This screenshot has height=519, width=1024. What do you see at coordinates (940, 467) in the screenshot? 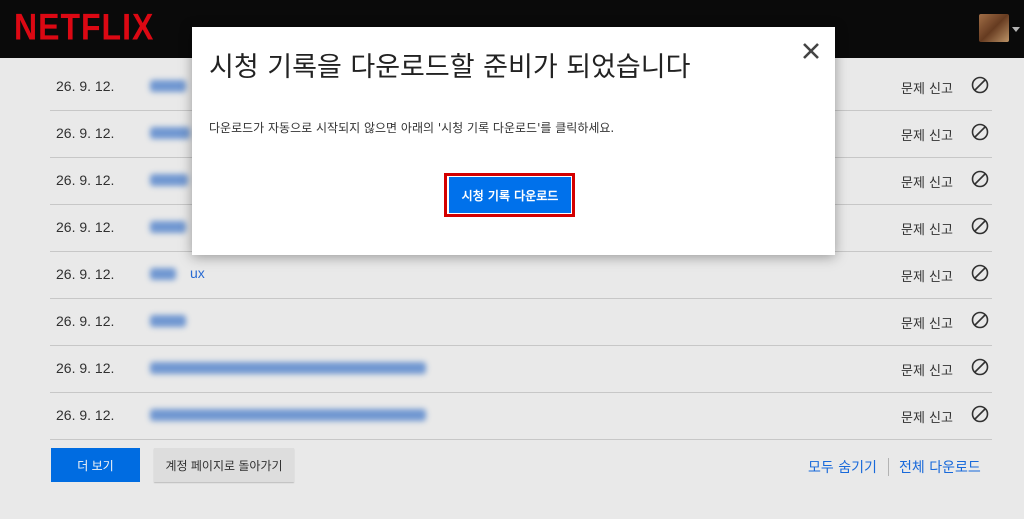
I see `download-all-link: 전체 다운로드` at bounding box center [940, 467].